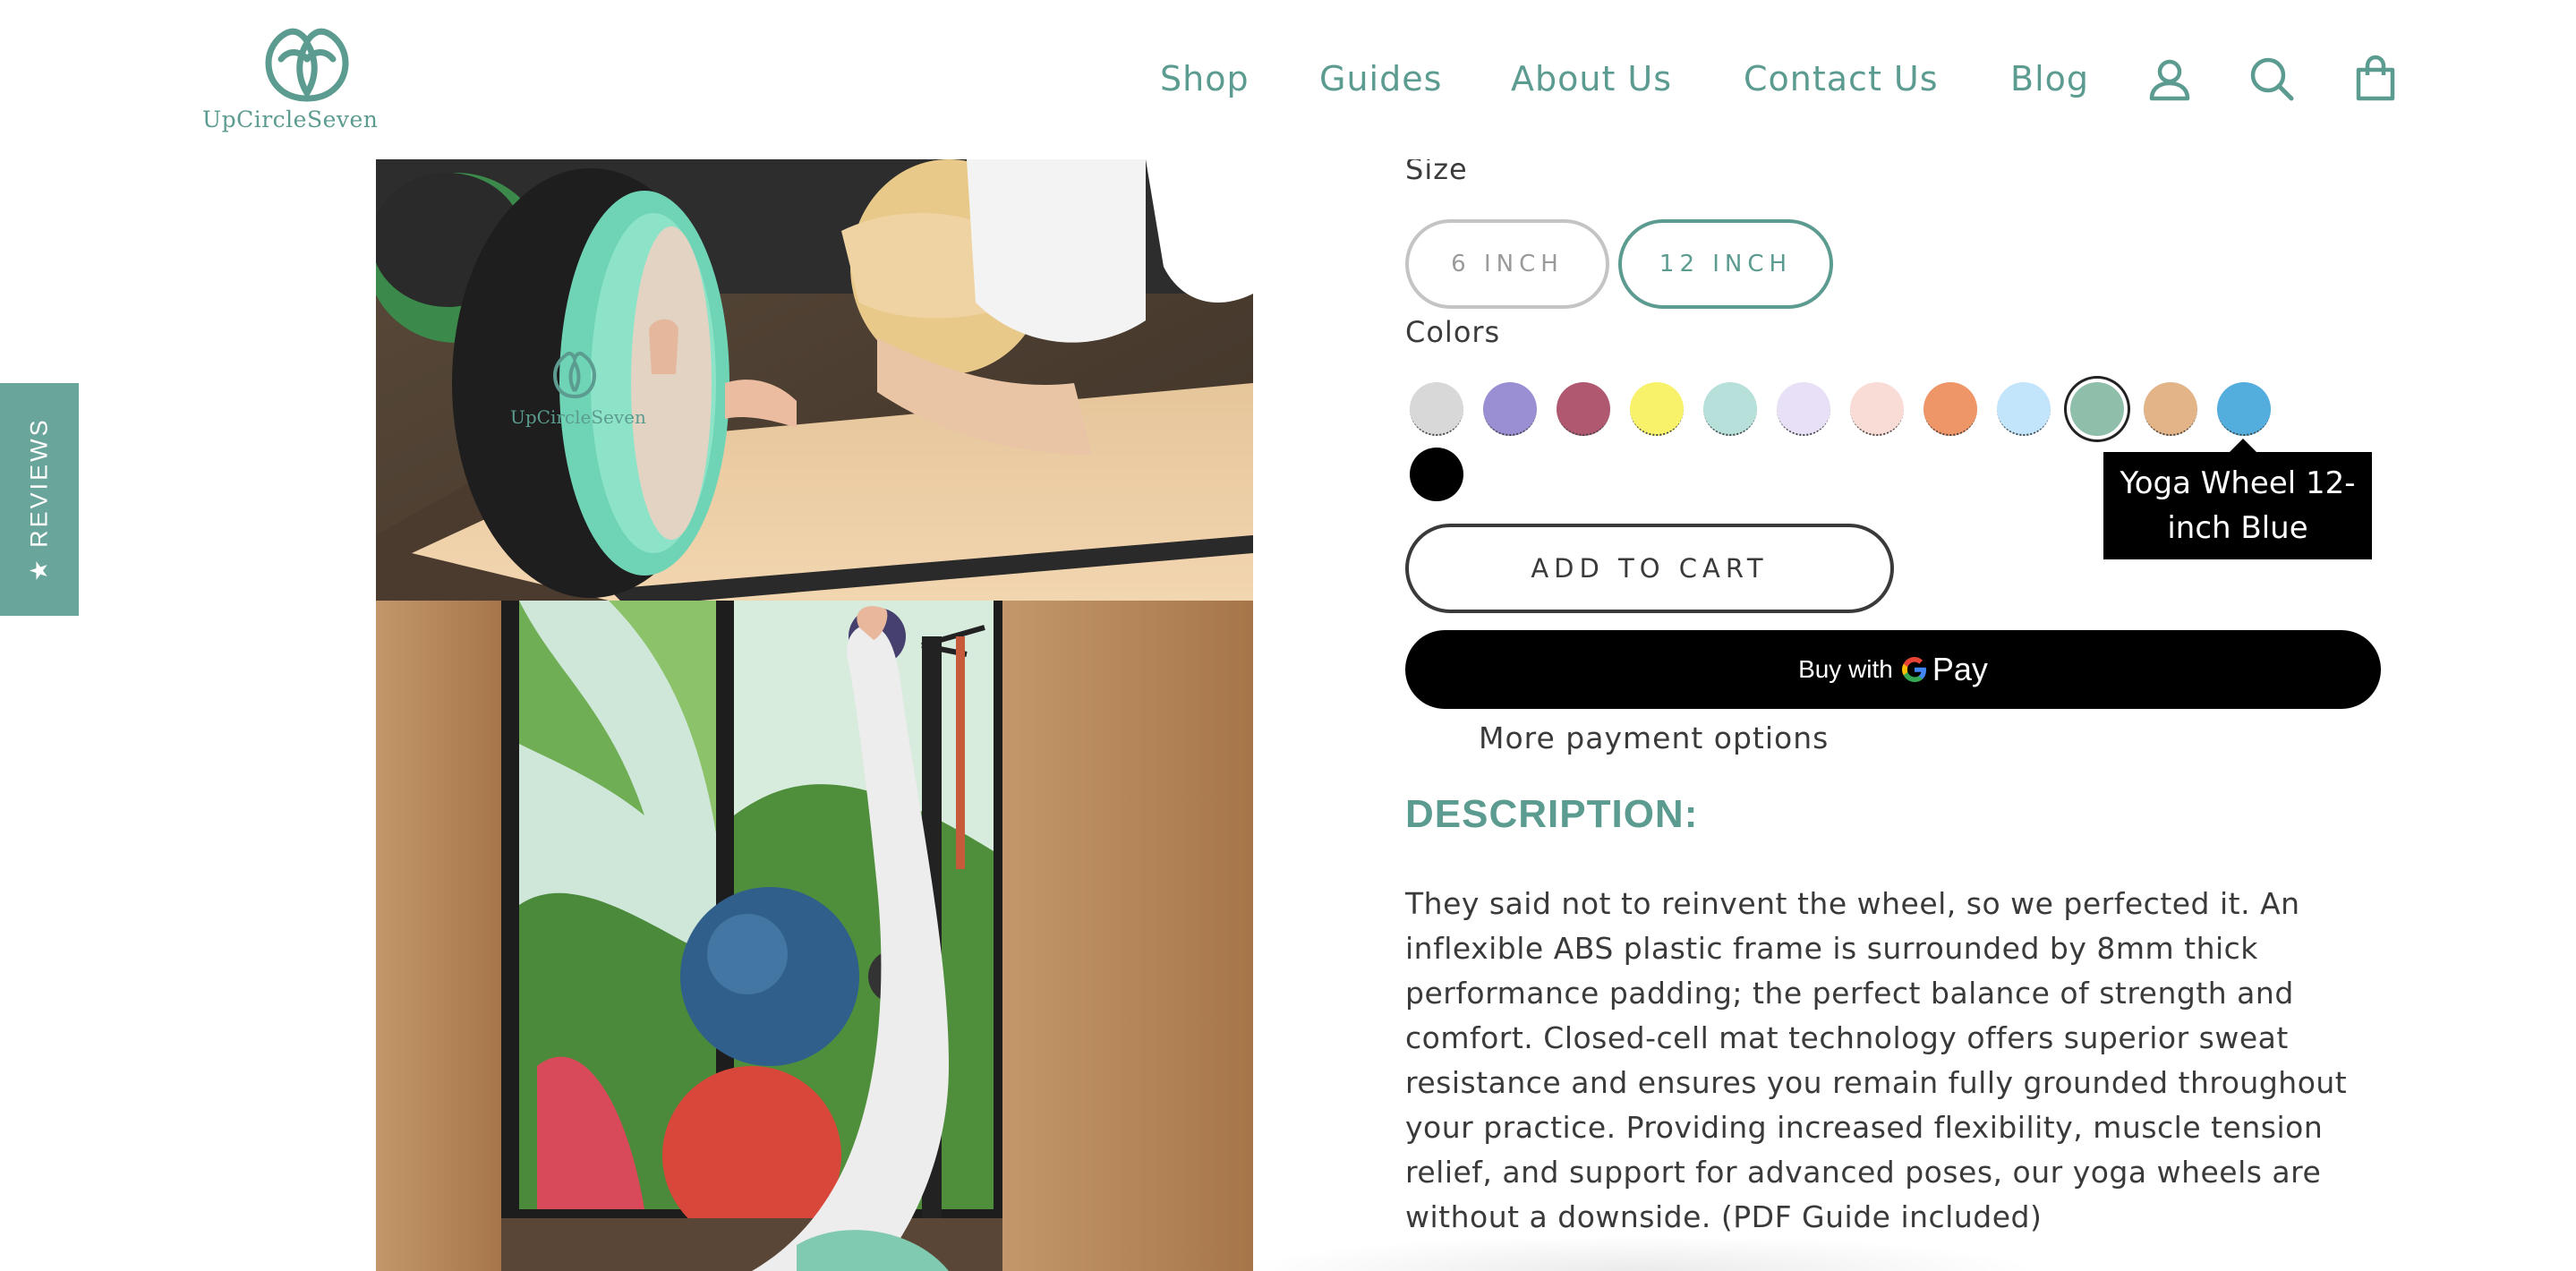  I want to click on brand-wordmark: UpCircleSeven, so click(290, 119).